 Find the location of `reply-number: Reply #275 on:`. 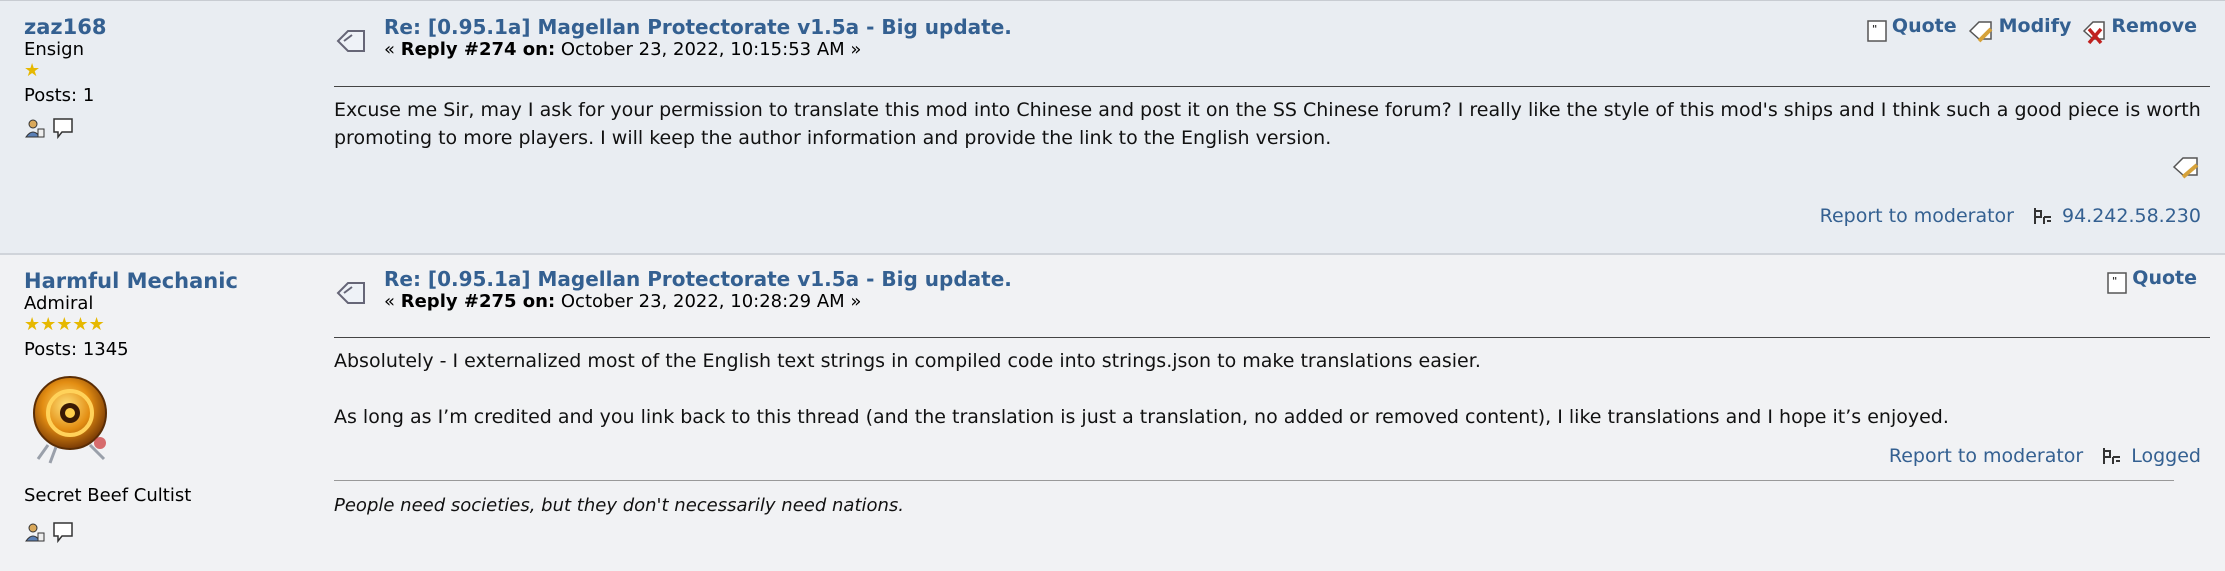

reply-number: Reply #275 on: is located at coordinates (478, 301).